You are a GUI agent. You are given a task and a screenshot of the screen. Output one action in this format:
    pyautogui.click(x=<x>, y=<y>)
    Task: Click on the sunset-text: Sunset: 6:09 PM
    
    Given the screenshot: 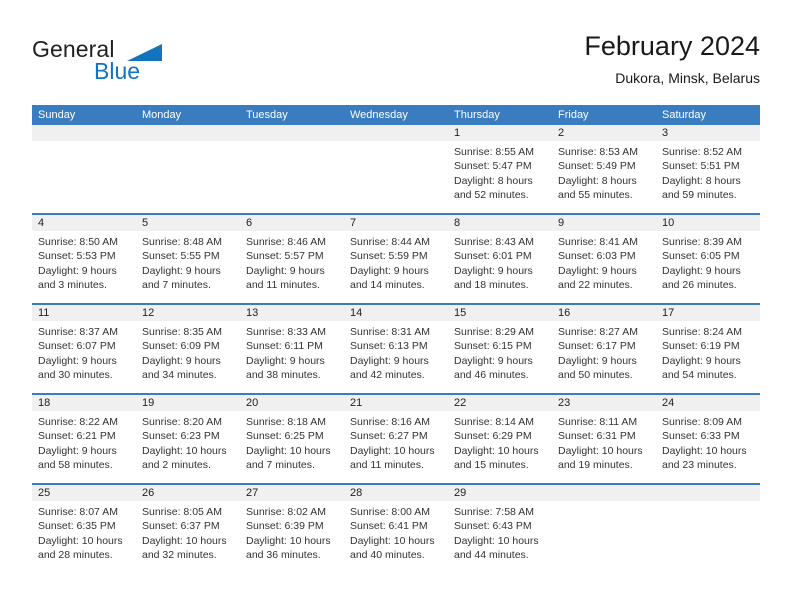 What is the action you would take?
    pyautogui.click(x=181, y=346)
    